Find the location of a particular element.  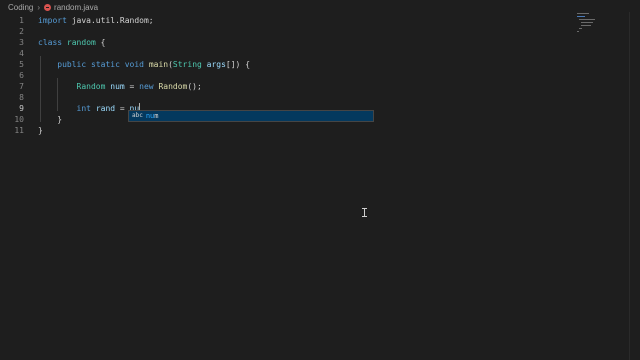

code-text: Random num = new Random(); is located at coordinates (120, 86).